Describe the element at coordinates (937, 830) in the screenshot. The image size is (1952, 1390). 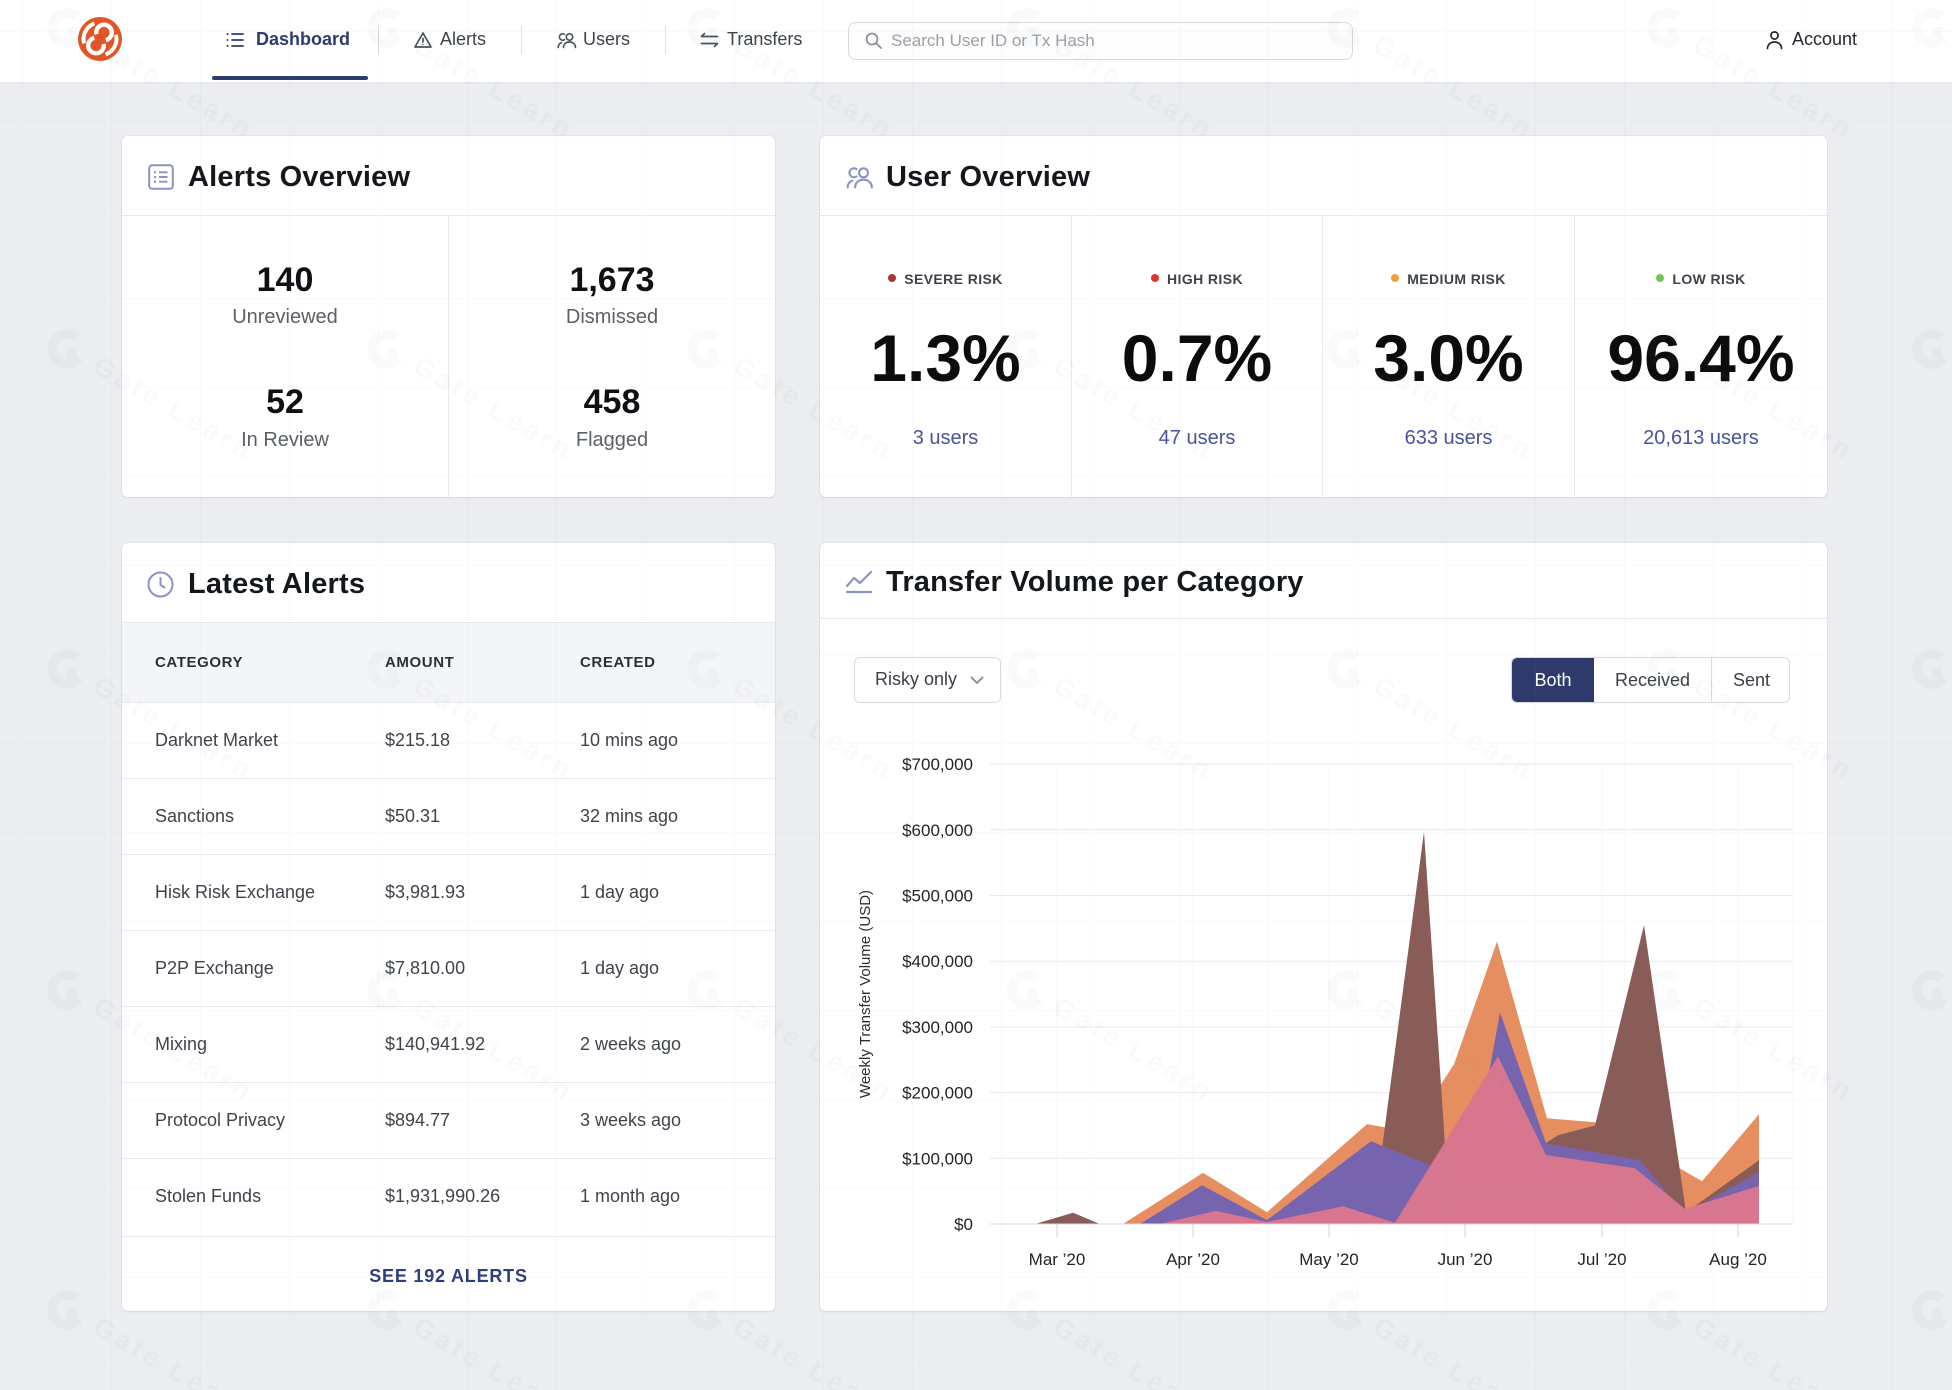
I see `svg-text: $600,000` at that location.